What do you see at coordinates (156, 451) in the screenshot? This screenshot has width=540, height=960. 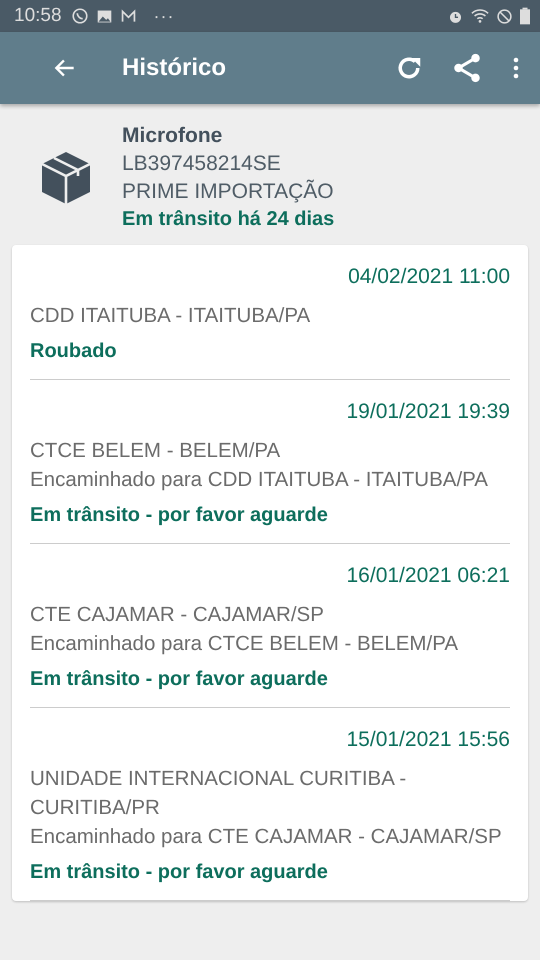 I see `event-location: CTCE BELEM - BELEM/PA` at bounding box center [156, 451].